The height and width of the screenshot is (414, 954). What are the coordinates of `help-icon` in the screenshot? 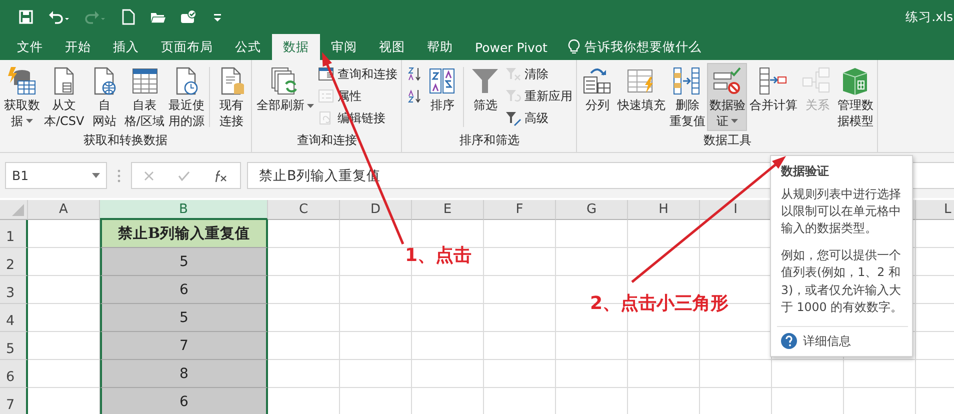 It's located at (789, 341).